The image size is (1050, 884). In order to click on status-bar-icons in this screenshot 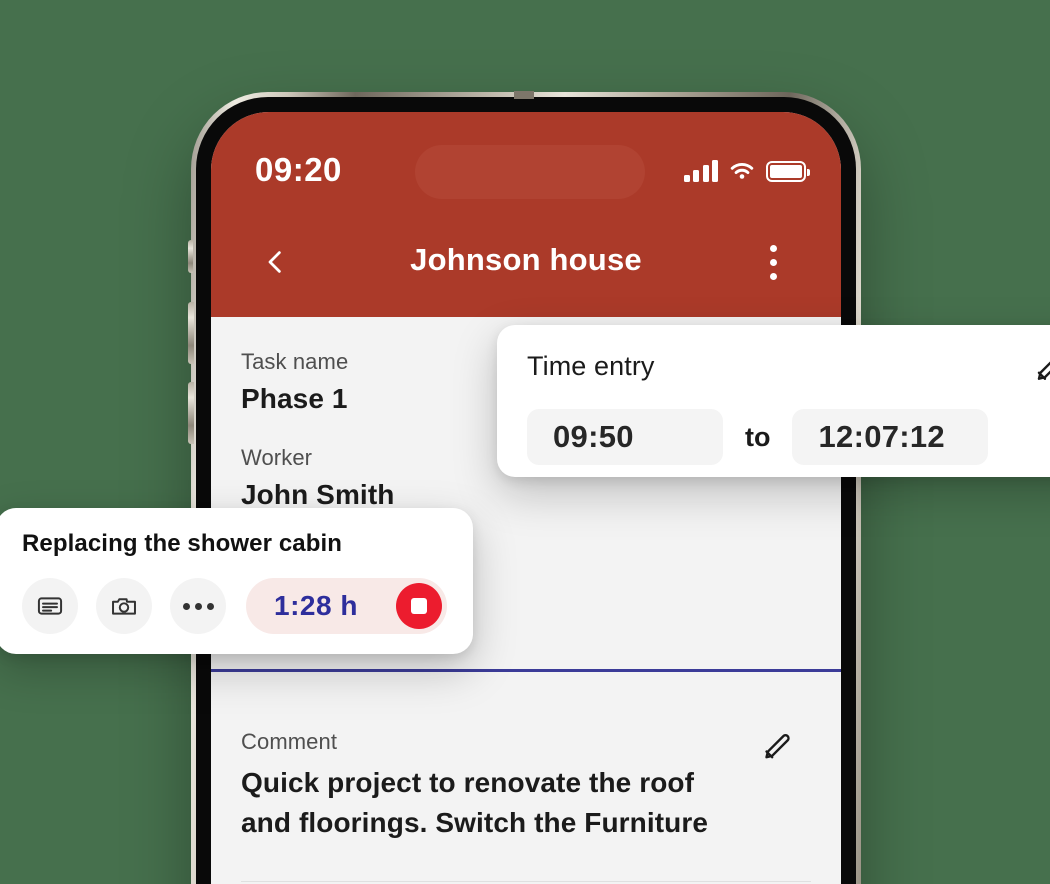, I will do `click(746, 169)`.